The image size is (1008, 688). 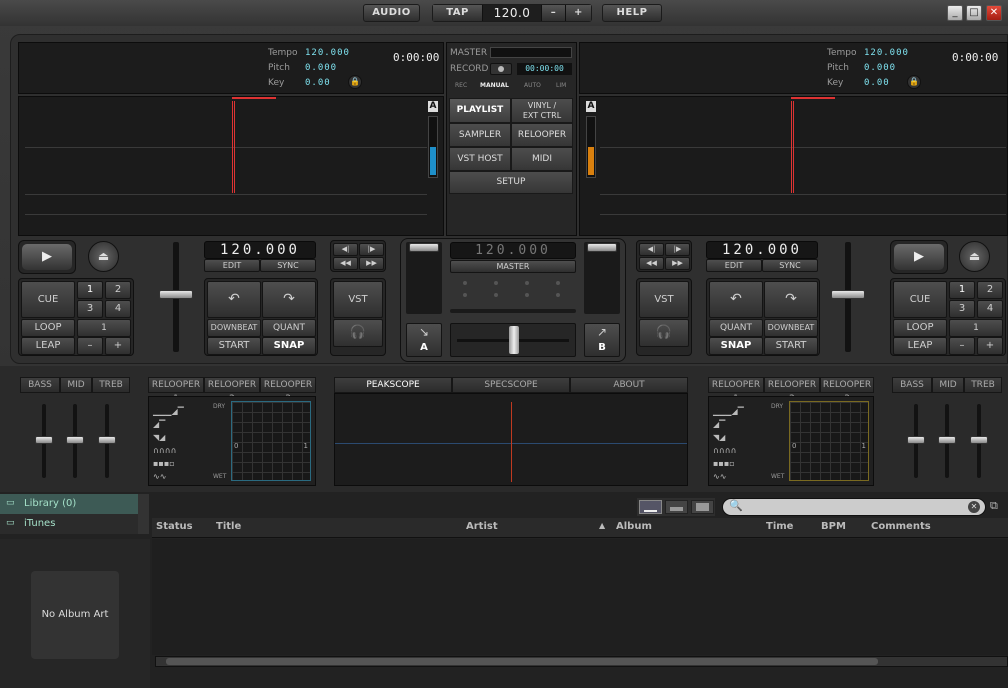 What do you see at coordinates (736, 299) in the screenshot?
I see `undo-icon: ↶` at bounding box center [736, 299].